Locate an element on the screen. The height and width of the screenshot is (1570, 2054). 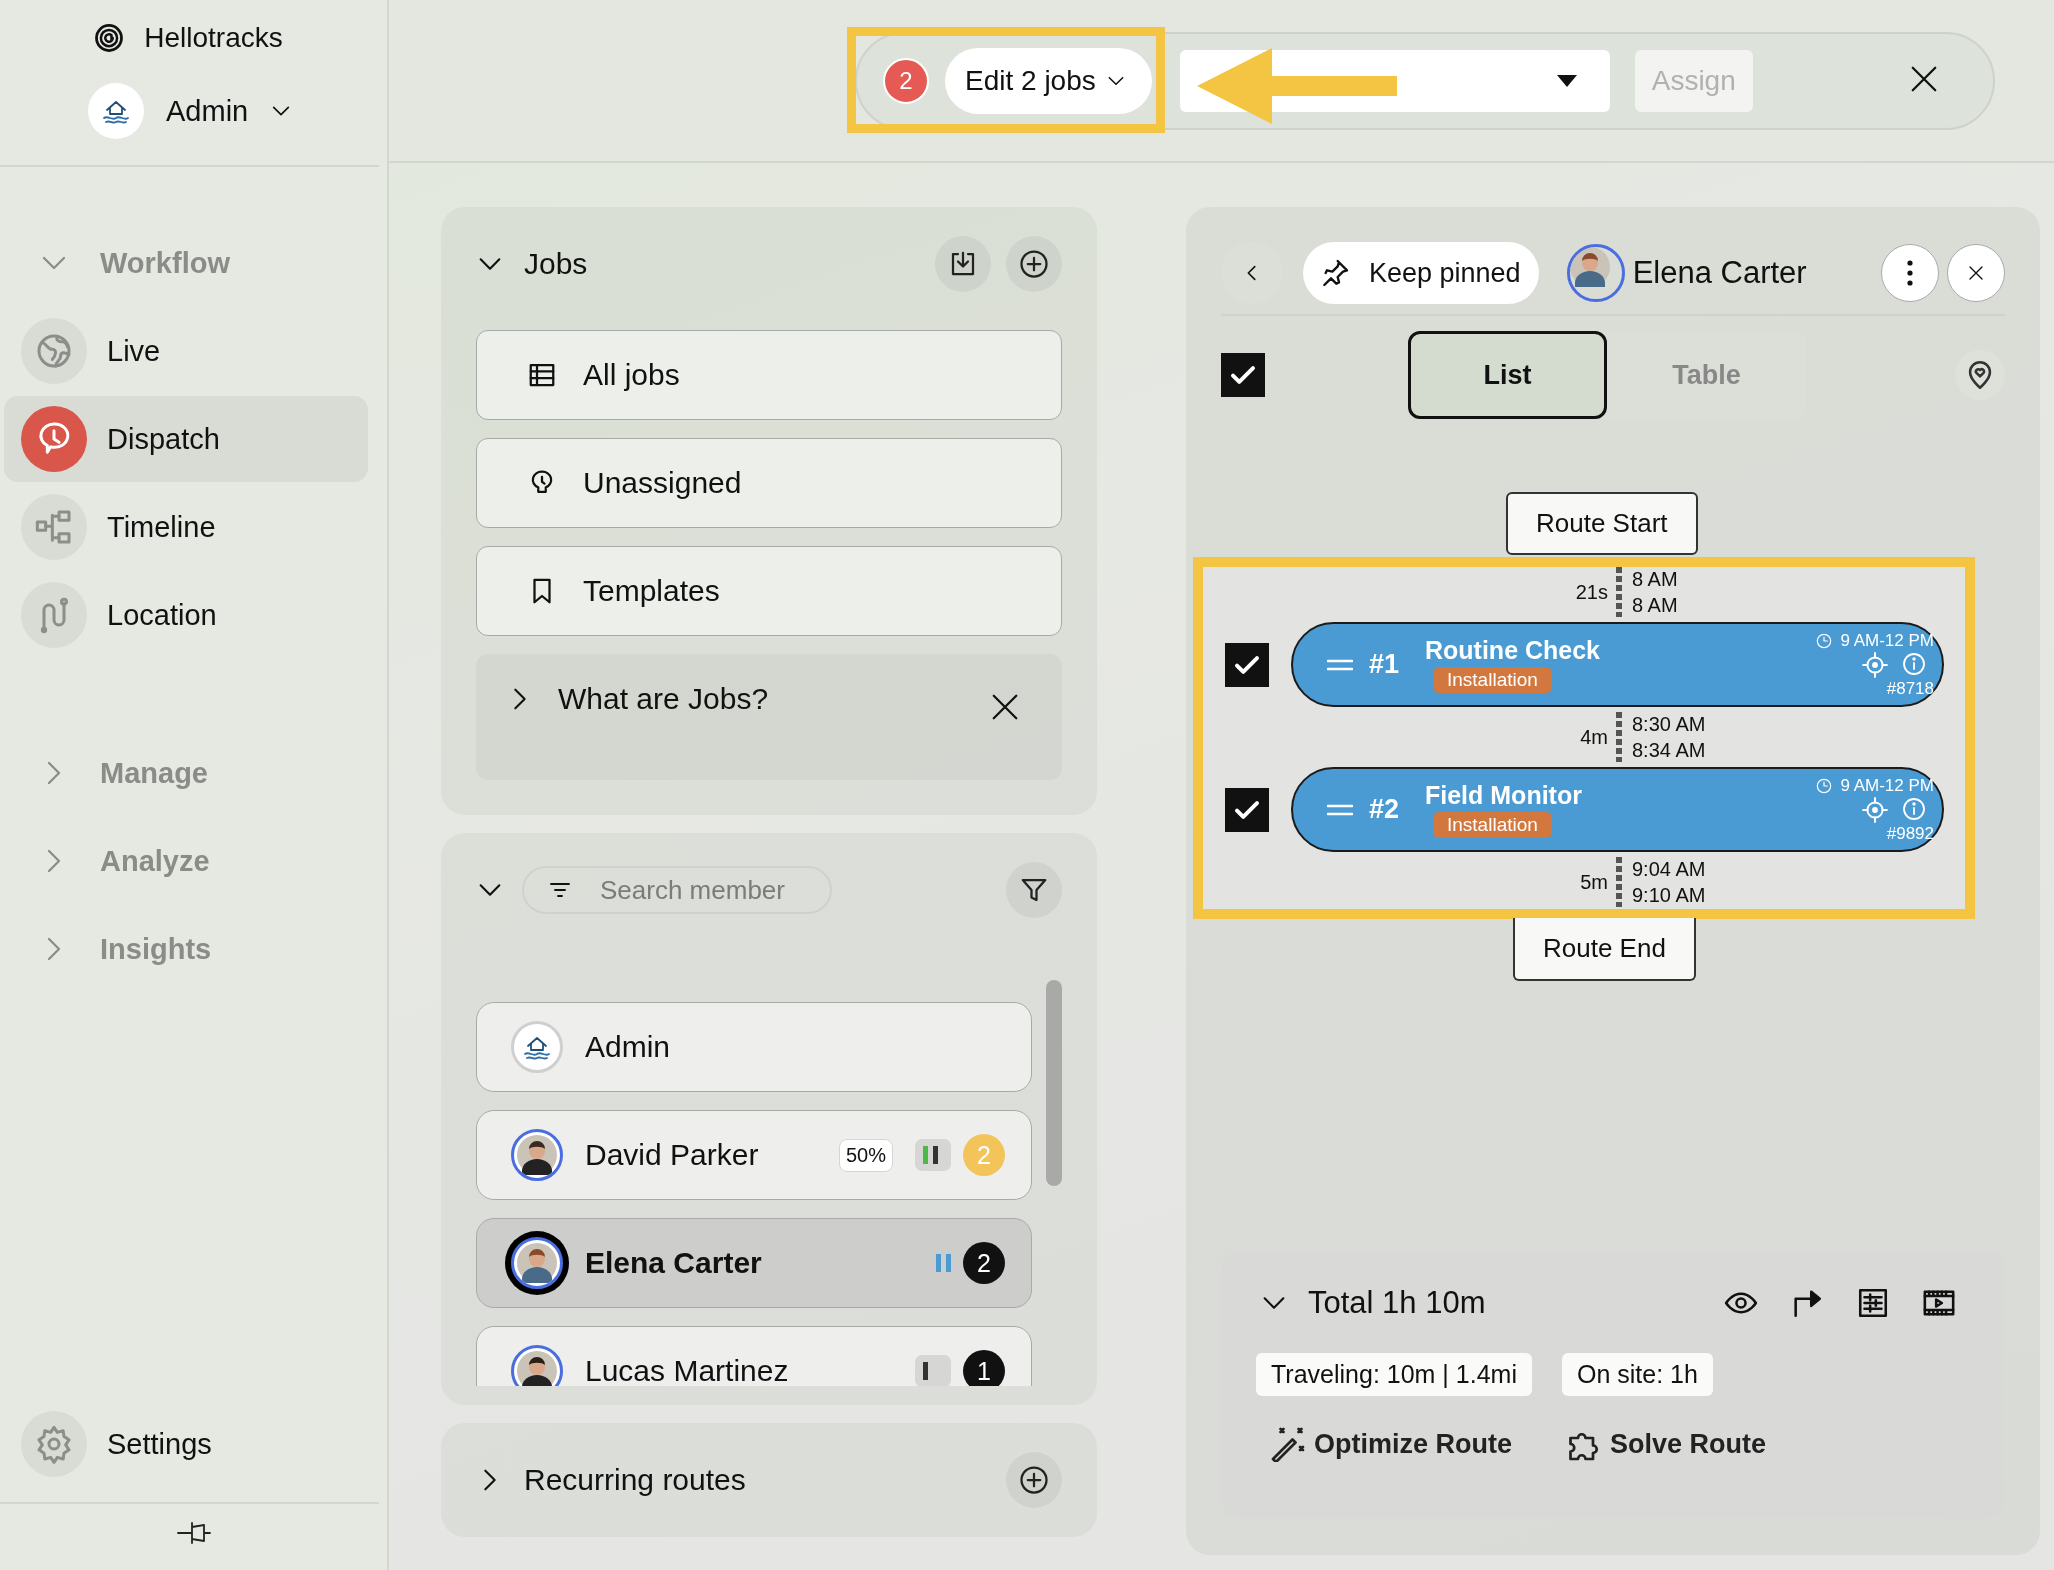
select-all-checkbox is located at coordinates (1243, 375).